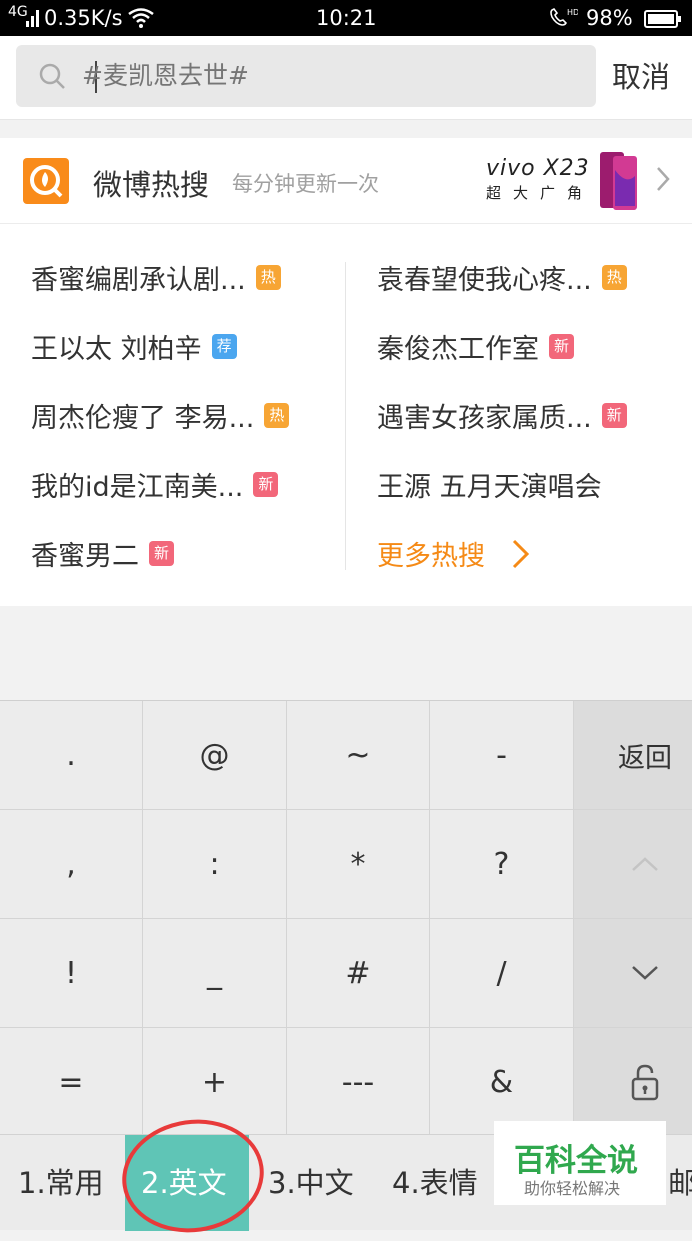 The width and height of the screenshot is (692, 1241). I want to click on return-button: 返回, so click(633, 755).